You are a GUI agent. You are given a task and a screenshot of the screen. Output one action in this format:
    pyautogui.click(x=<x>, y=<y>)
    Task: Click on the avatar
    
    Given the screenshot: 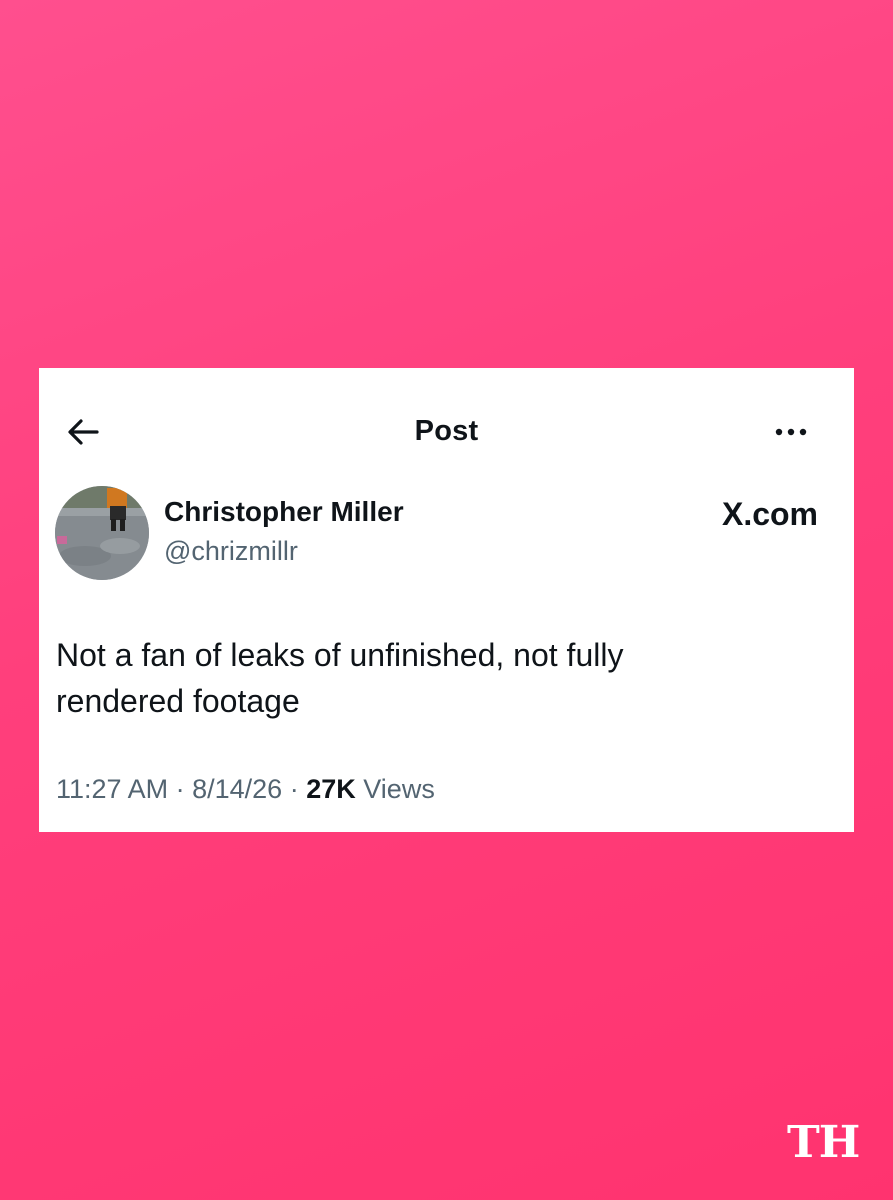 What is the action you would take?
    pyautogui.click(x=102, y=533)
    